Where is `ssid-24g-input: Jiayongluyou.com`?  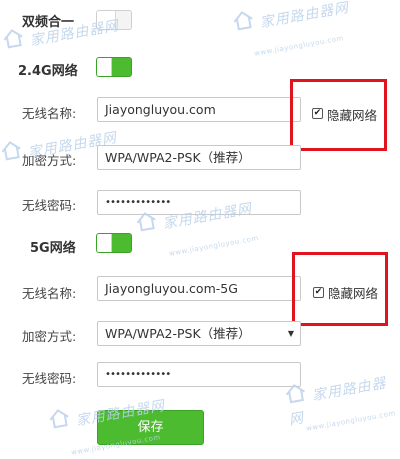 ssid-24g-input: Jiayongluyou.com is located at coordinates (199, 109).